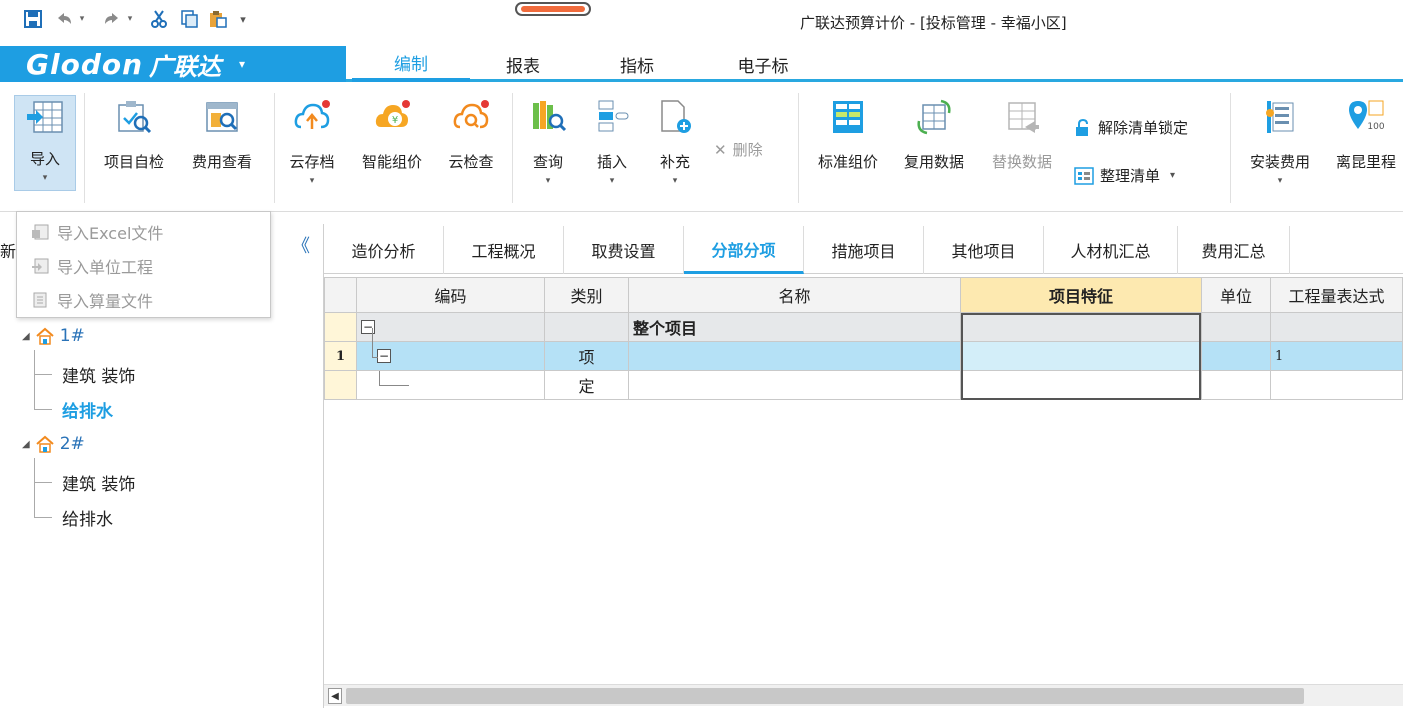  I want to click on distance-button: 100 离昆里程, so click(1365, 133).